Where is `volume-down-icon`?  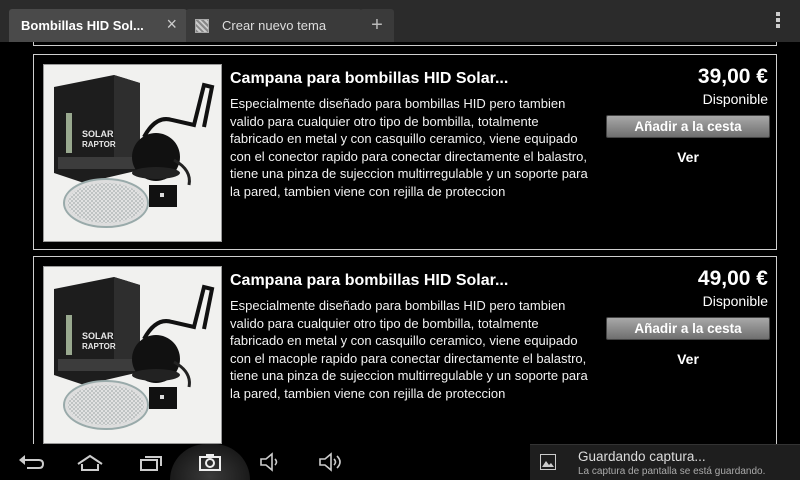
volume-down-icon is located at coordinates (269, 462).